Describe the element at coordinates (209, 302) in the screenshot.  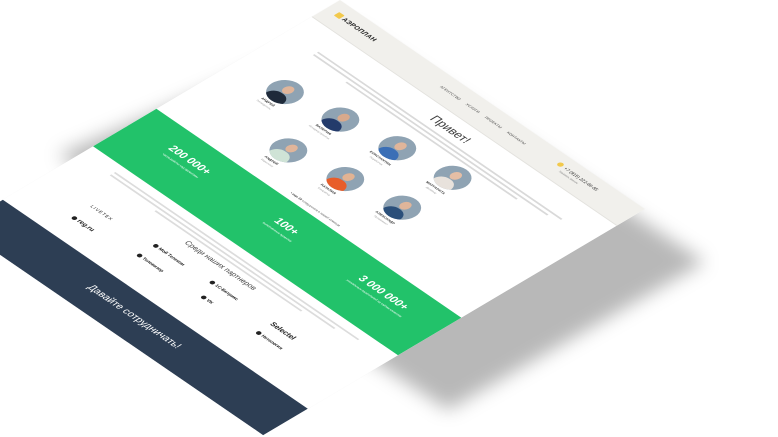
I see `partner-logo-text: VK` at that location.